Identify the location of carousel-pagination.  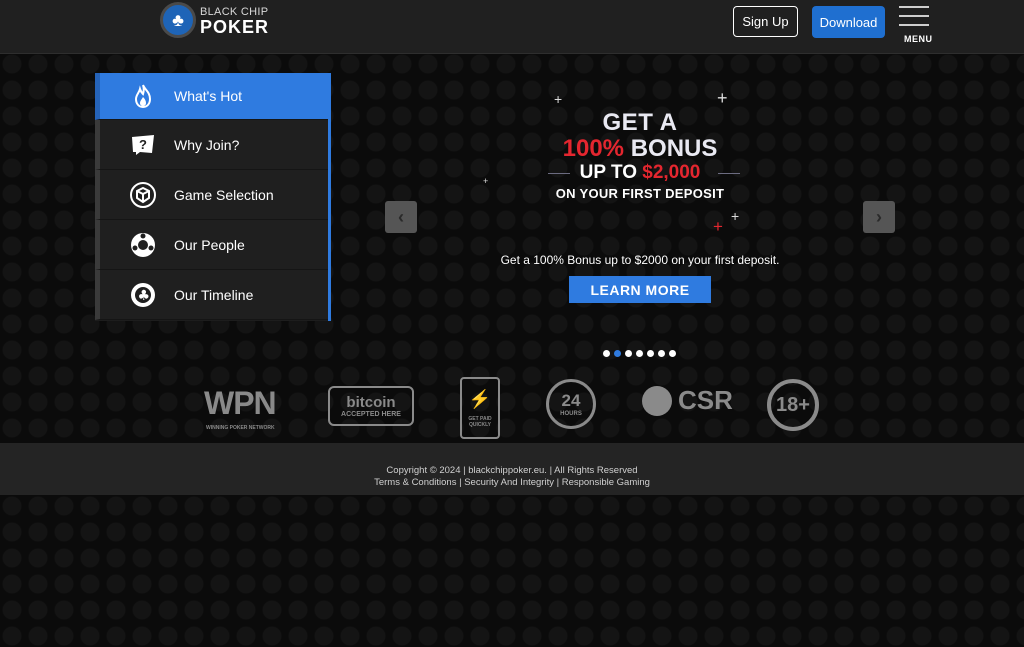
(639, 353).